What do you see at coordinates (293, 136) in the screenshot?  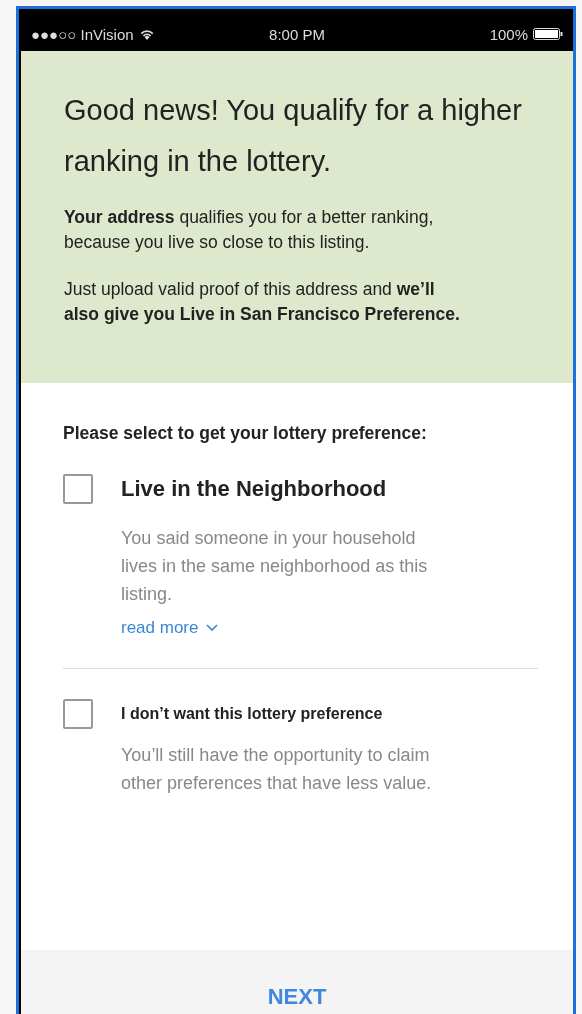 I see `banner-heading: Good news! You qualify for a higher ranking in the lottery.` at bounding box center [293, 136].